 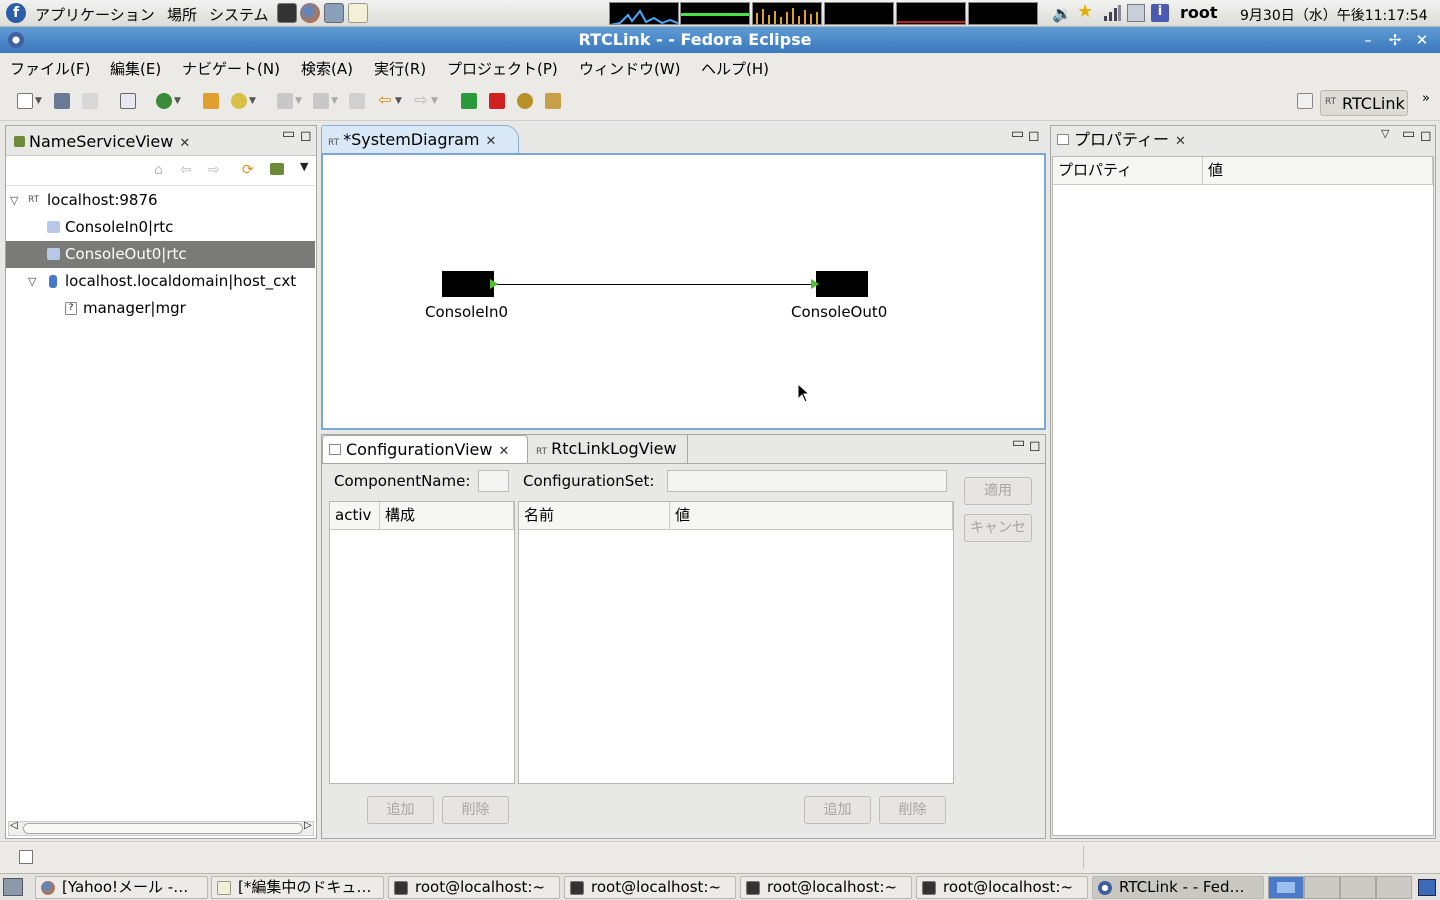 I want to click on configuration-set-table: activ 構成, so click(x=422, y=642).